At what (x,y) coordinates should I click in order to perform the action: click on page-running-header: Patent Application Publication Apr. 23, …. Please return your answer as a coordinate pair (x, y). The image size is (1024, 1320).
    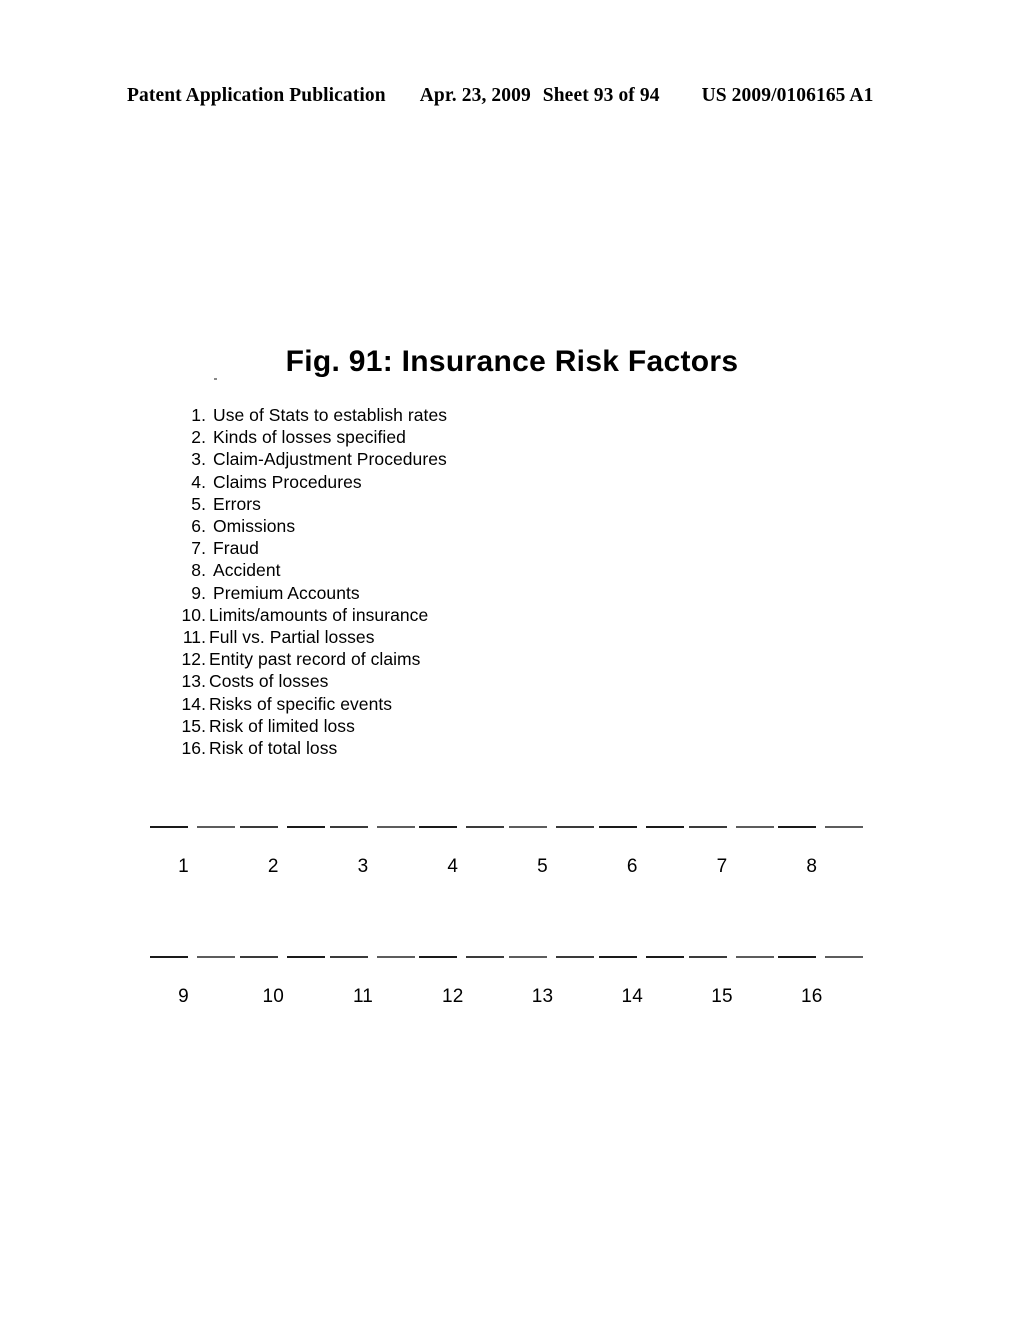
    Looking at the image, I should click on (507, 98).